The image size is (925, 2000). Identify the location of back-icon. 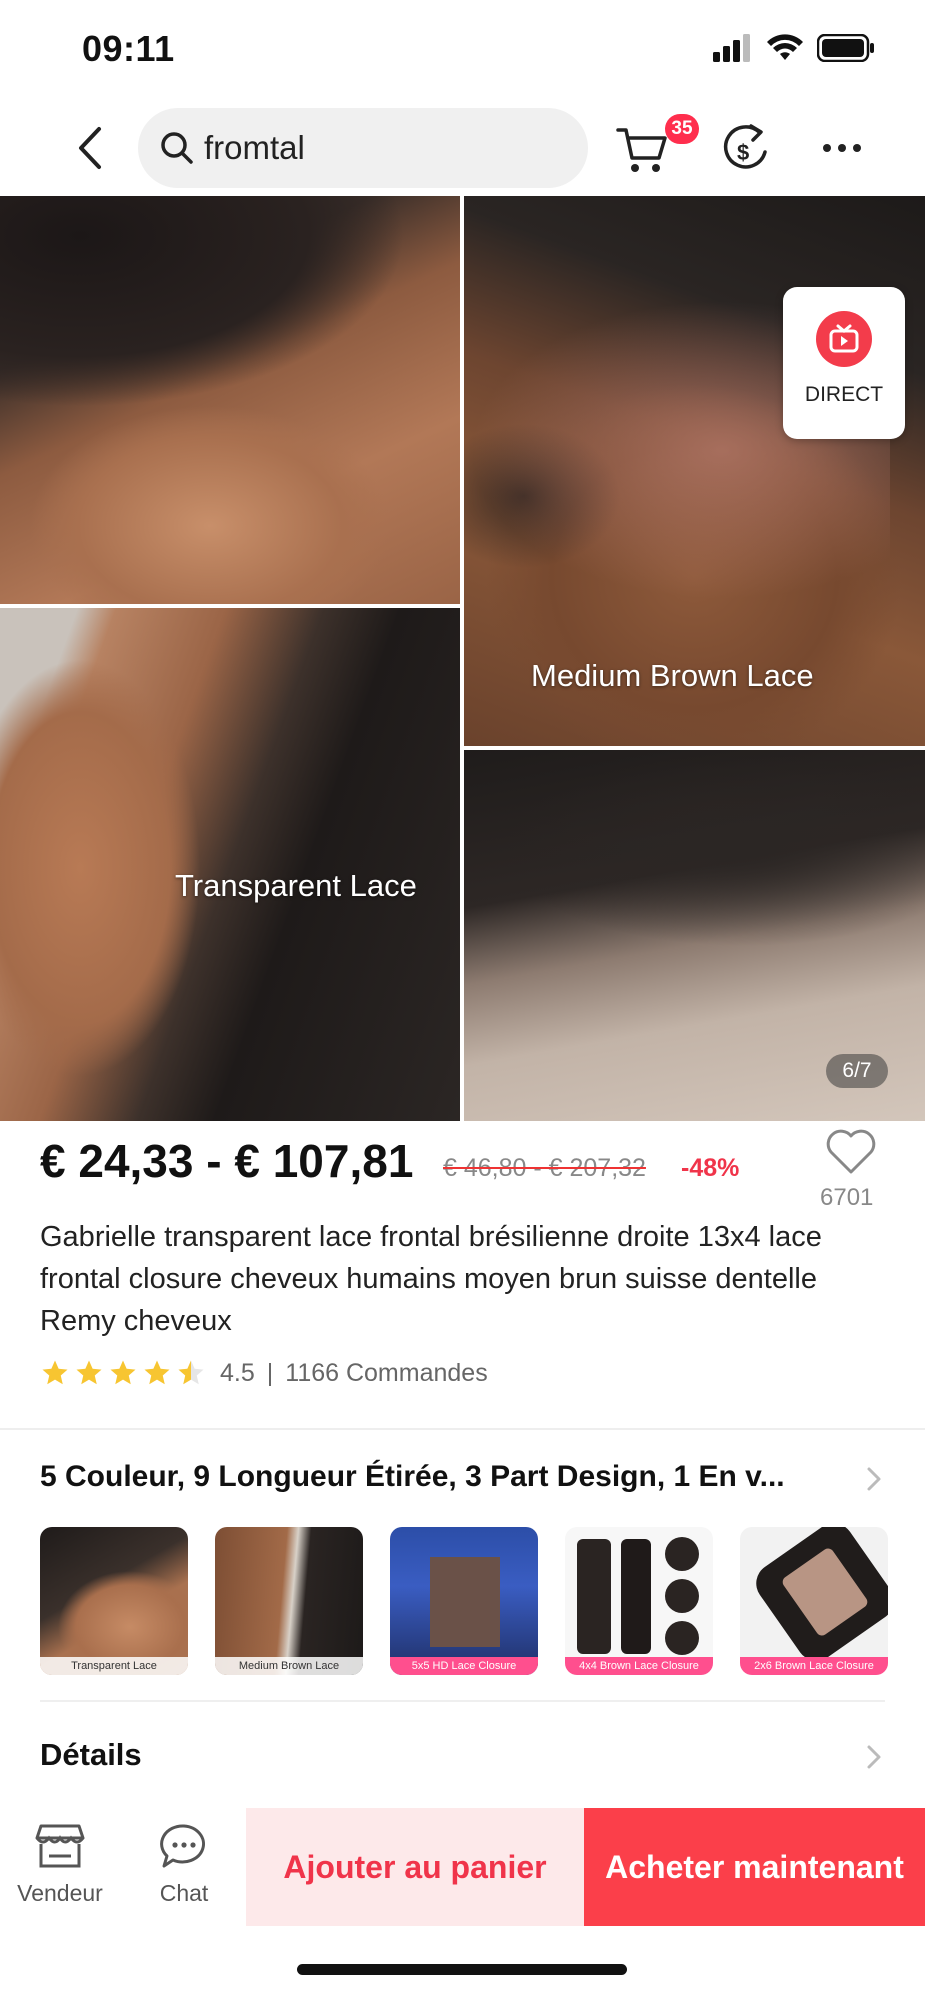
(90, 148).